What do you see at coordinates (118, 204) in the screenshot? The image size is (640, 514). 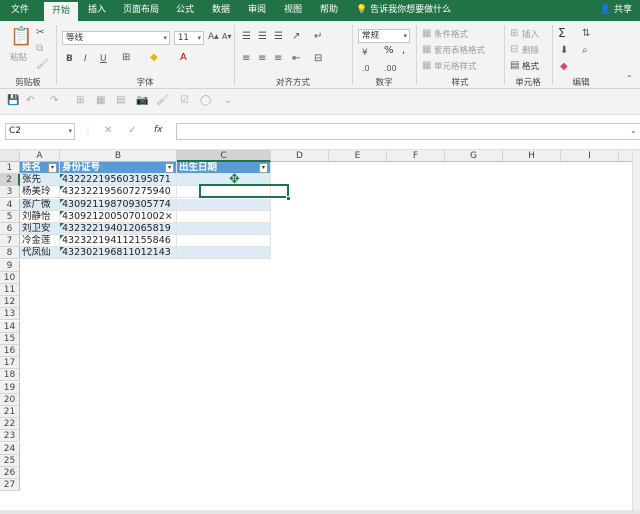 I see `id-number-cell: 430921198709305774` at bounding box center [118, 204].